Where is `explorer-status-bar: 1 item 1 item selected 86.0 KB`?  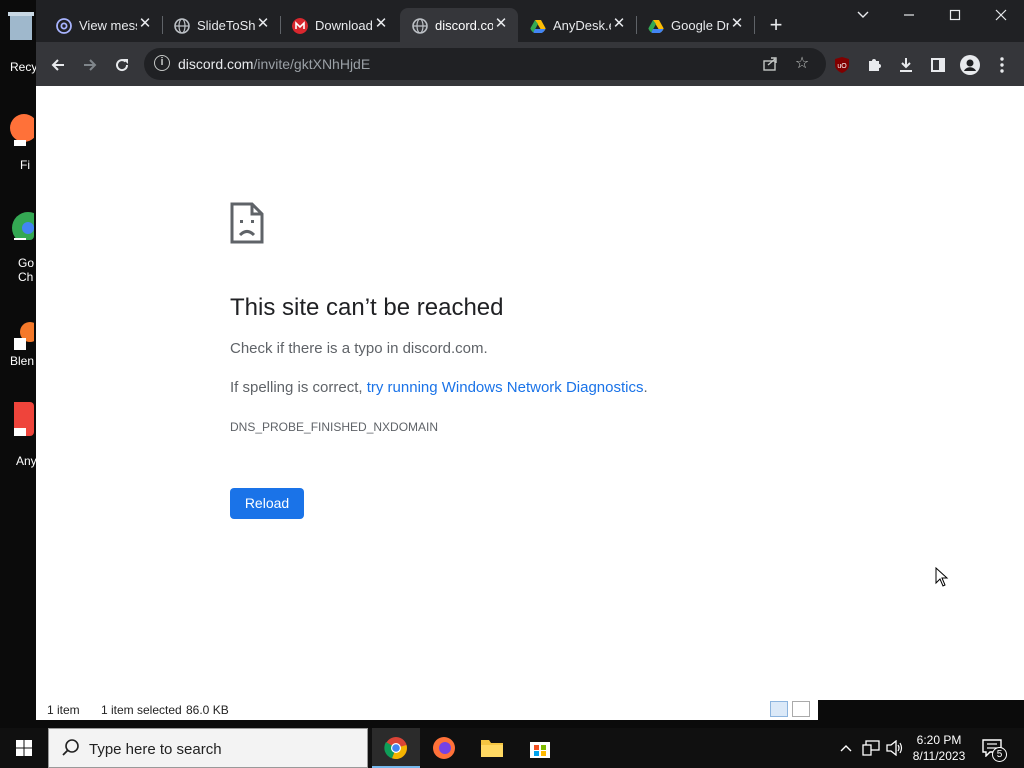 explorer-status-bar: 1 item 1 item selected 86.0 KB is located at coordinates (427, 709).